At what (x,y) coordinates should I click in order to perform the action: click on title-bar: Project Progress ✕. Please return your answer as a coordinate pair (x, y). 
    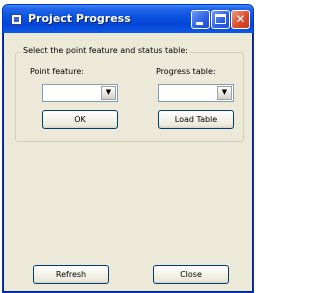
    Looking at the image, I should click on (128, 19).